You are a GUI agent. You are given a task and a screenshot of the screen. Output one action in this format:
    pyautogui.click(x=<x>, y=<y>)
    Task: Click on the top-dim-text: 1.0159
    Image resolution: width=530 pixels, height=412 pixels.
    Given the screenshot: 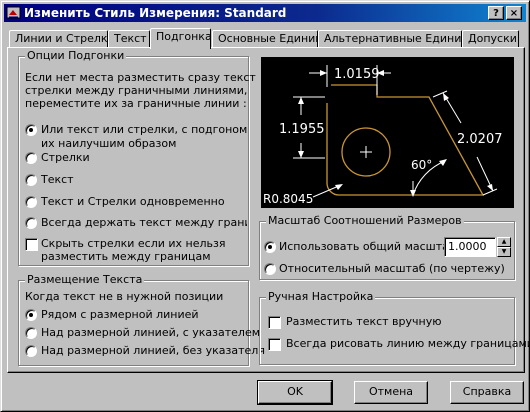 What is the action you would take?
    pyautogui.click(x=357, y=74)
    